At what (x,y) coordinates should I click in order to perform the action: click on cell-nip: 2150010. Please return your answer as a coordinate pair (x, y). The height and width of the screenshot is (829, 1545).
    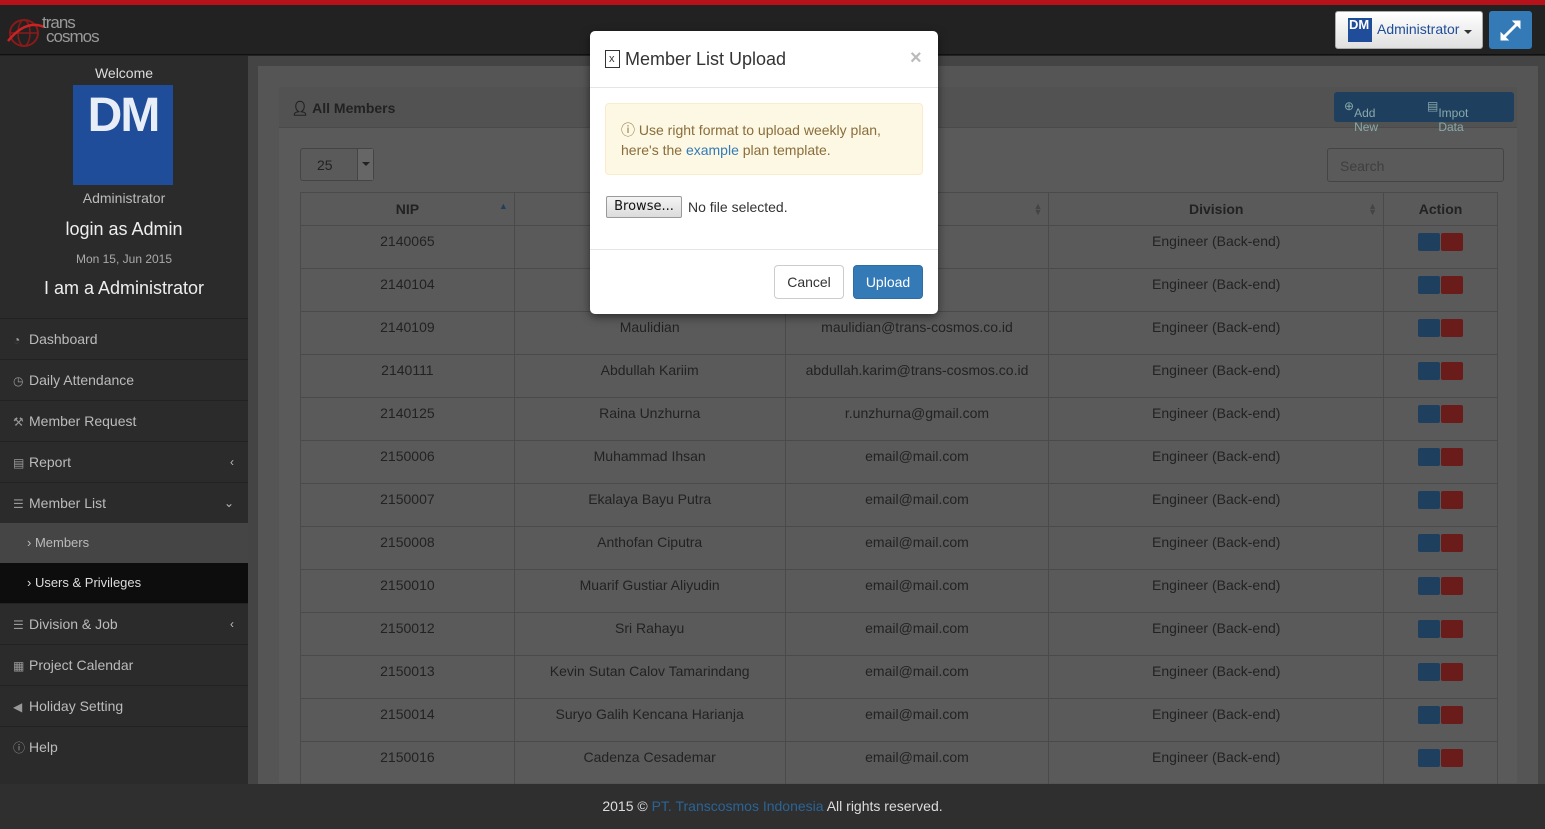
    Looking at the image, I should click on (407, 591).